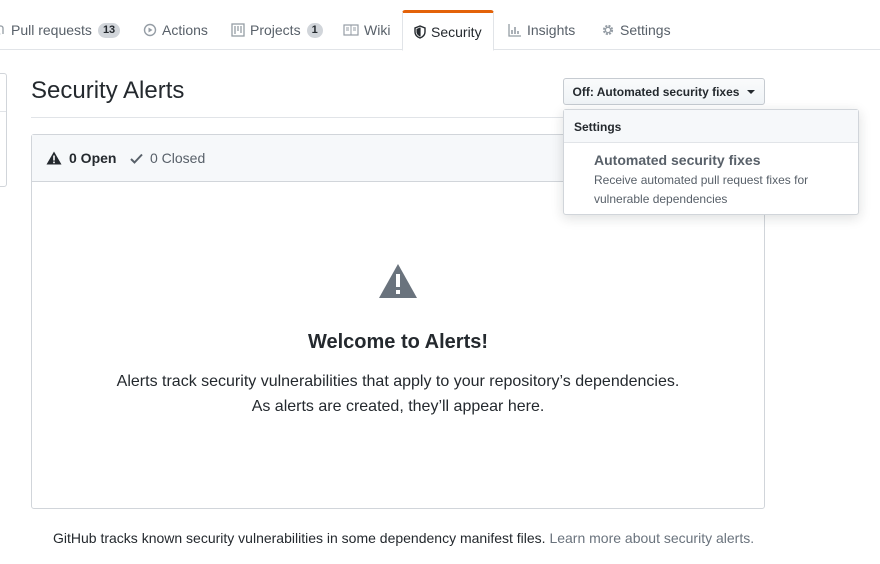 The height and width of the screenshot is (564, 880). I want to click on tab-wiki: Wiki, so click(366, 30).